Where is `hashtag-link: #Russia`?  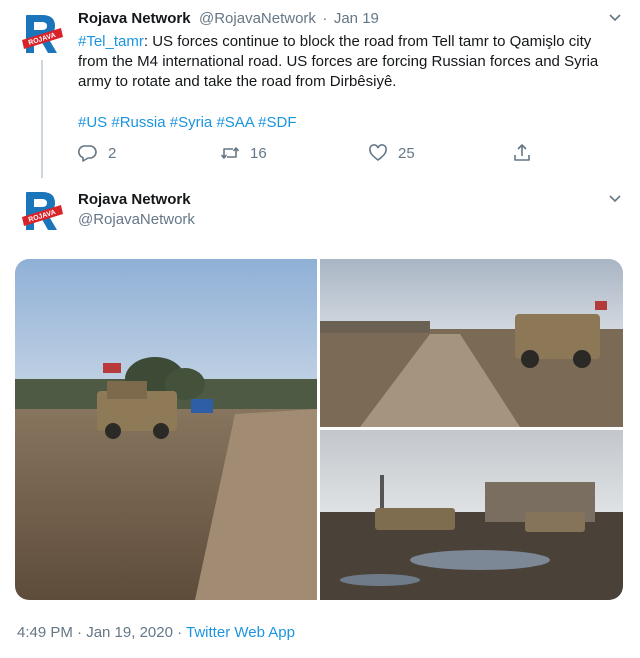
hashtag-link: #Russia is located at coordinates (138, 122).